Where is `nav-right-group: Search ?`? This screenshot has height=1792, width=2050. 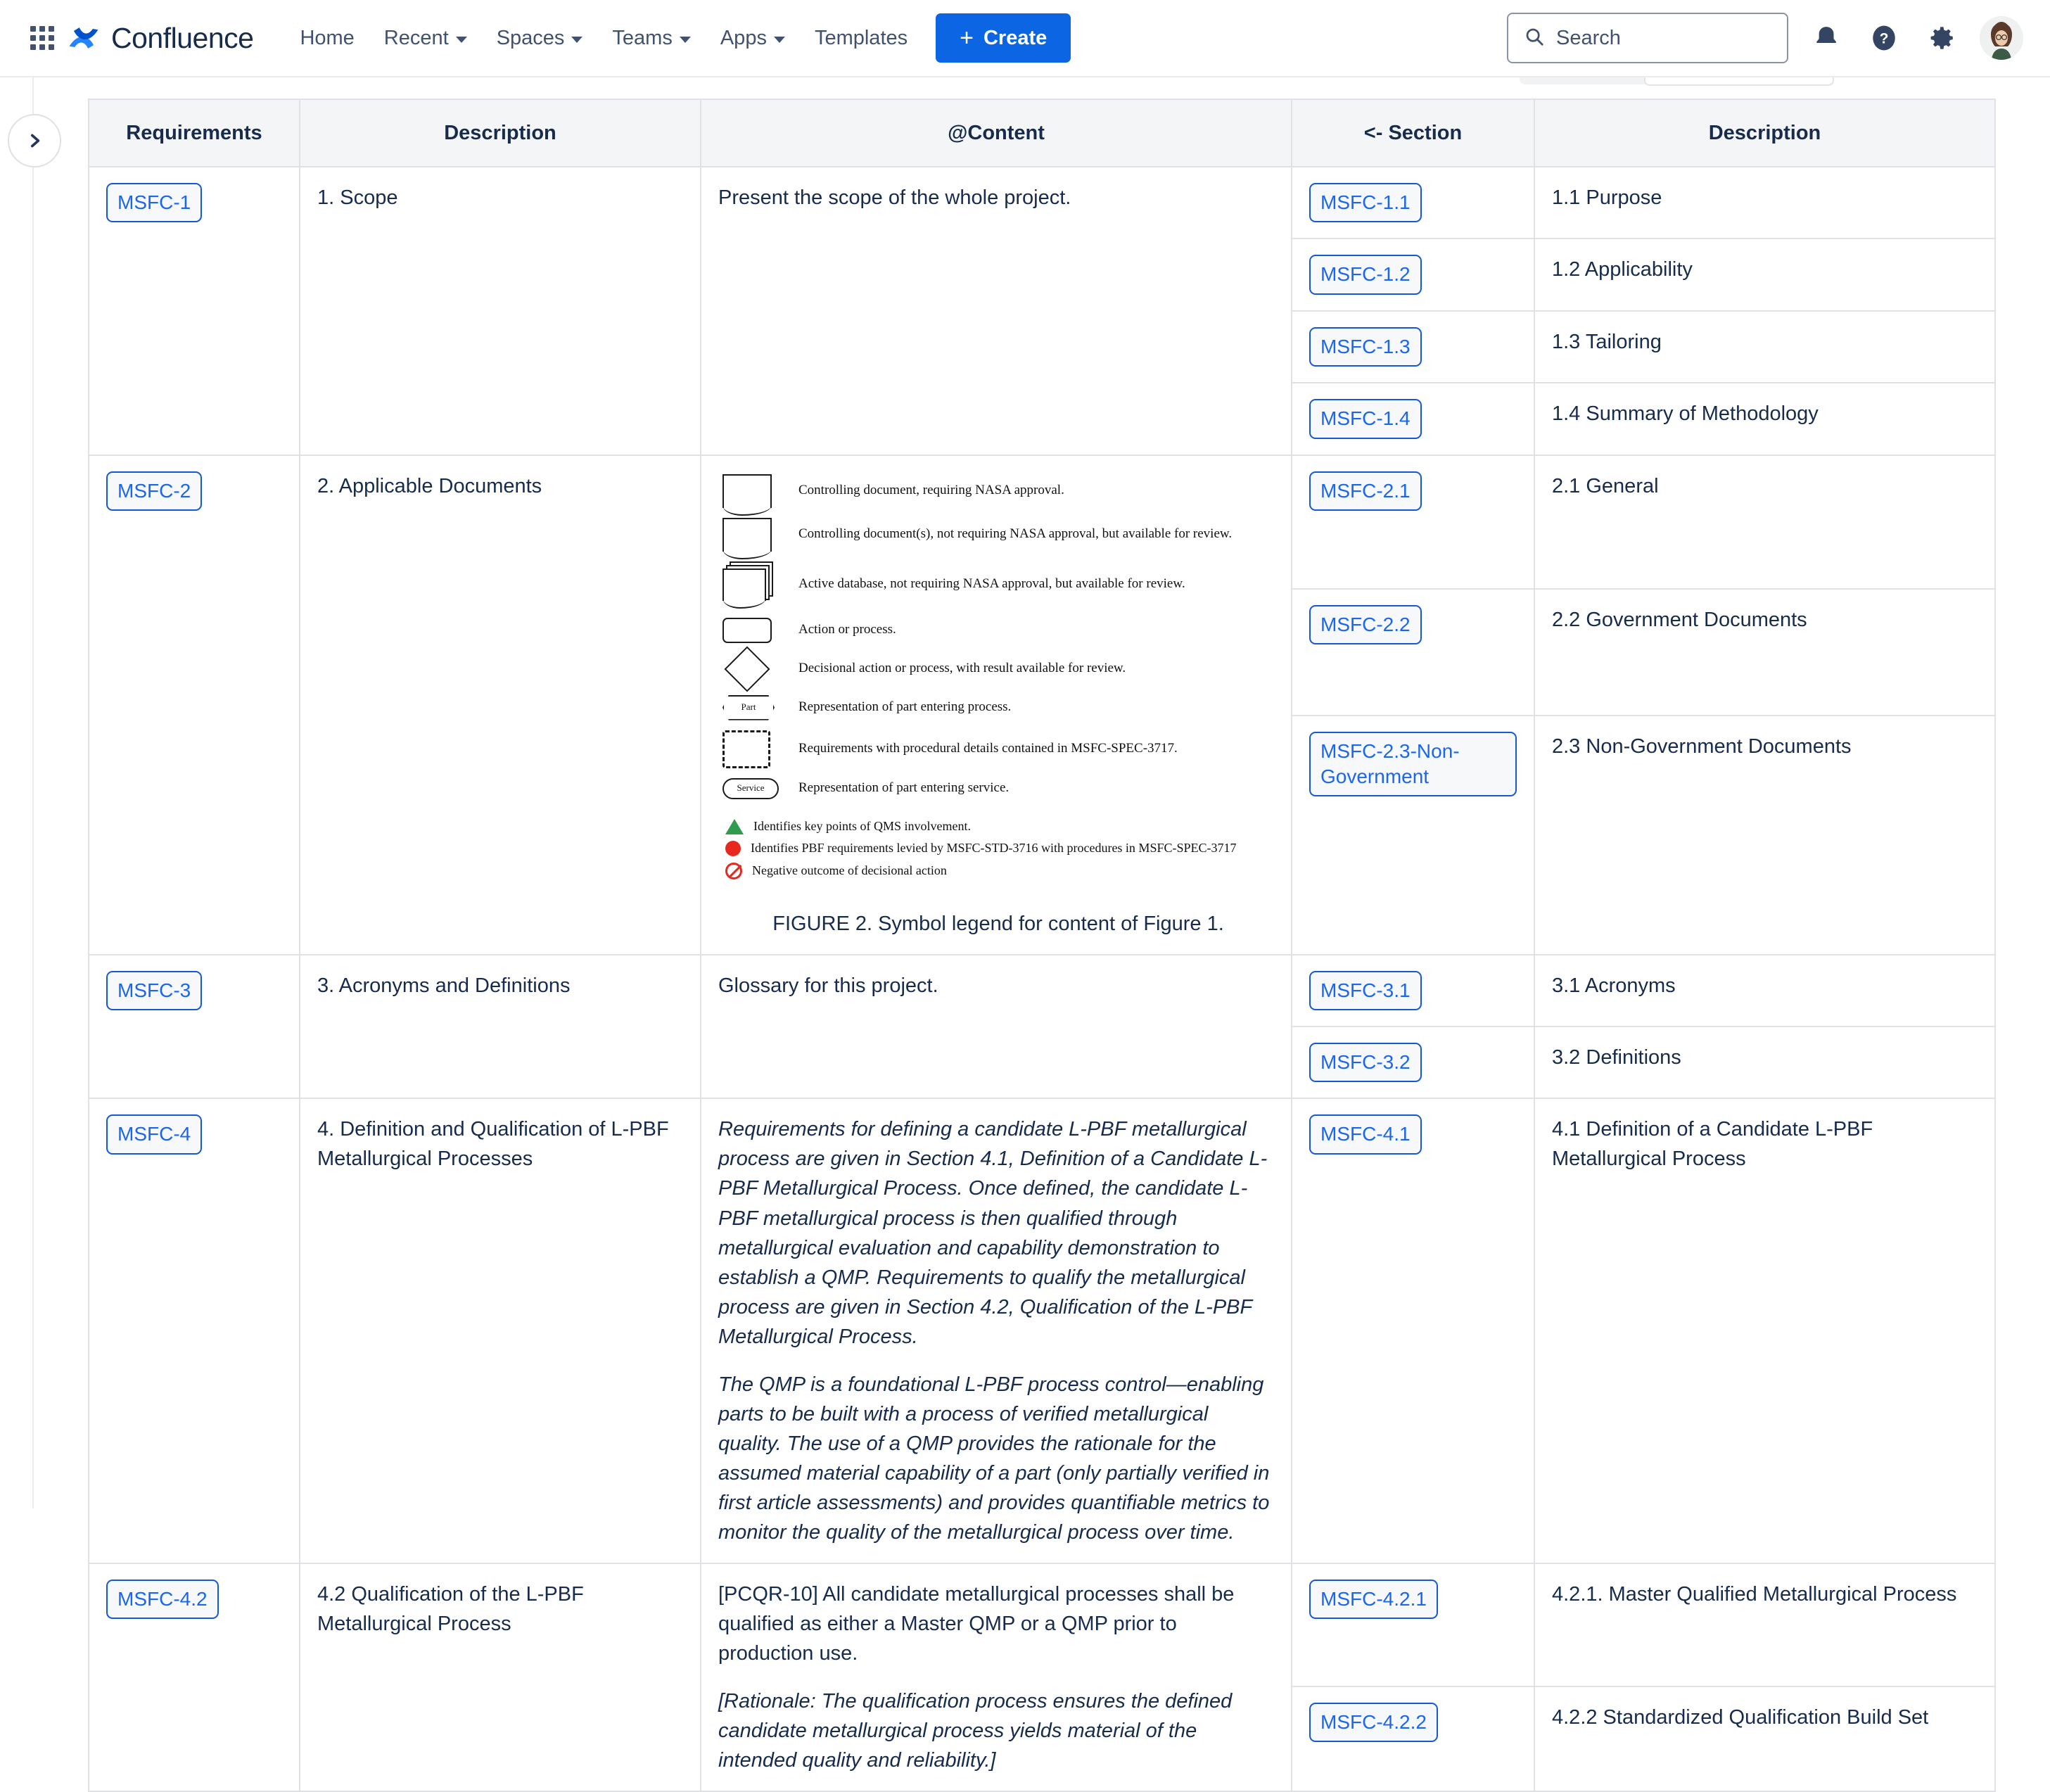
nav-right-group: Search ? is located at coordinates (1765, 38).